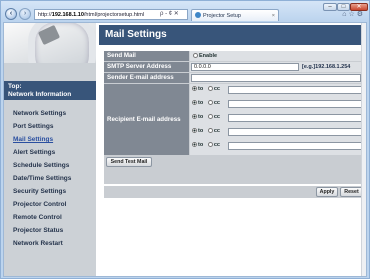 This screenshot has width=370, height=279. Describe the element at coordinates (234, 162) in the screenshot. I see `send-test-row: Send Test Mail` at that location.